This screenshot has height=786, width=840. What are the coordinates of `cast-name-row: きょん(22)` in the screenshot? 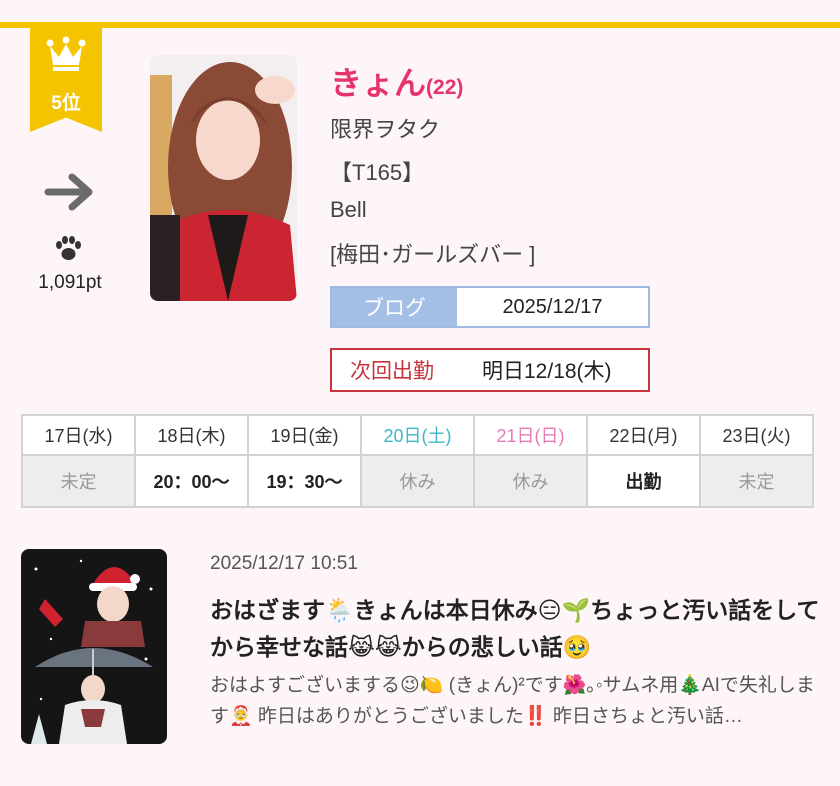 It's located at (396, 81).